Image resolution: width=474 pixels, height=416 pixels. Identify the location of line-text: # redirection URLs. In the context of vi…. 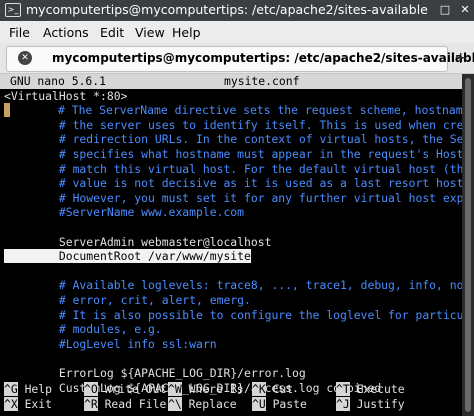
(237, 139).